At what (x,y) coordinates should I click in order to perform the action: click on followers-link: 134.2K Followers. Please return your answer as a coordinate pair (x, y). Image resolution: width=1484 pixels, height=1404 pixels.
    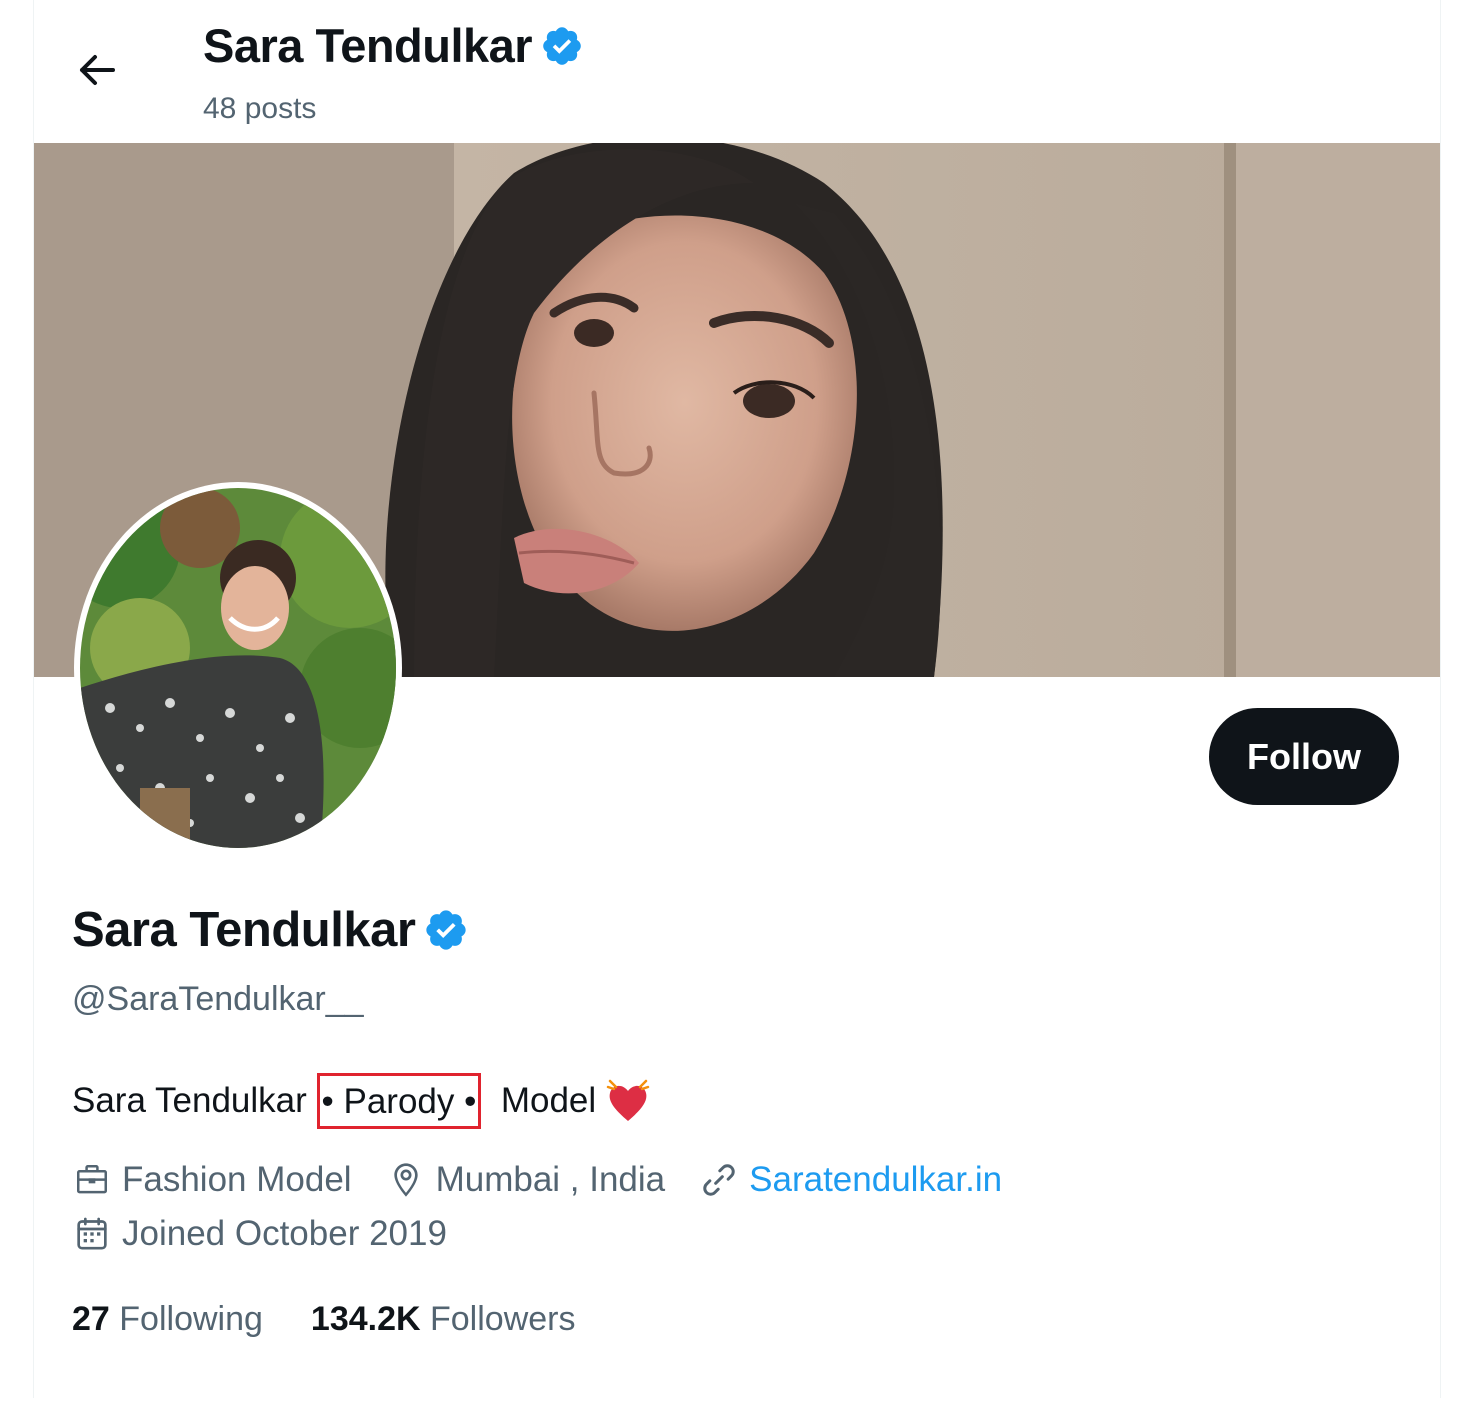
    Looking at the image, I should click on (443, 1319).